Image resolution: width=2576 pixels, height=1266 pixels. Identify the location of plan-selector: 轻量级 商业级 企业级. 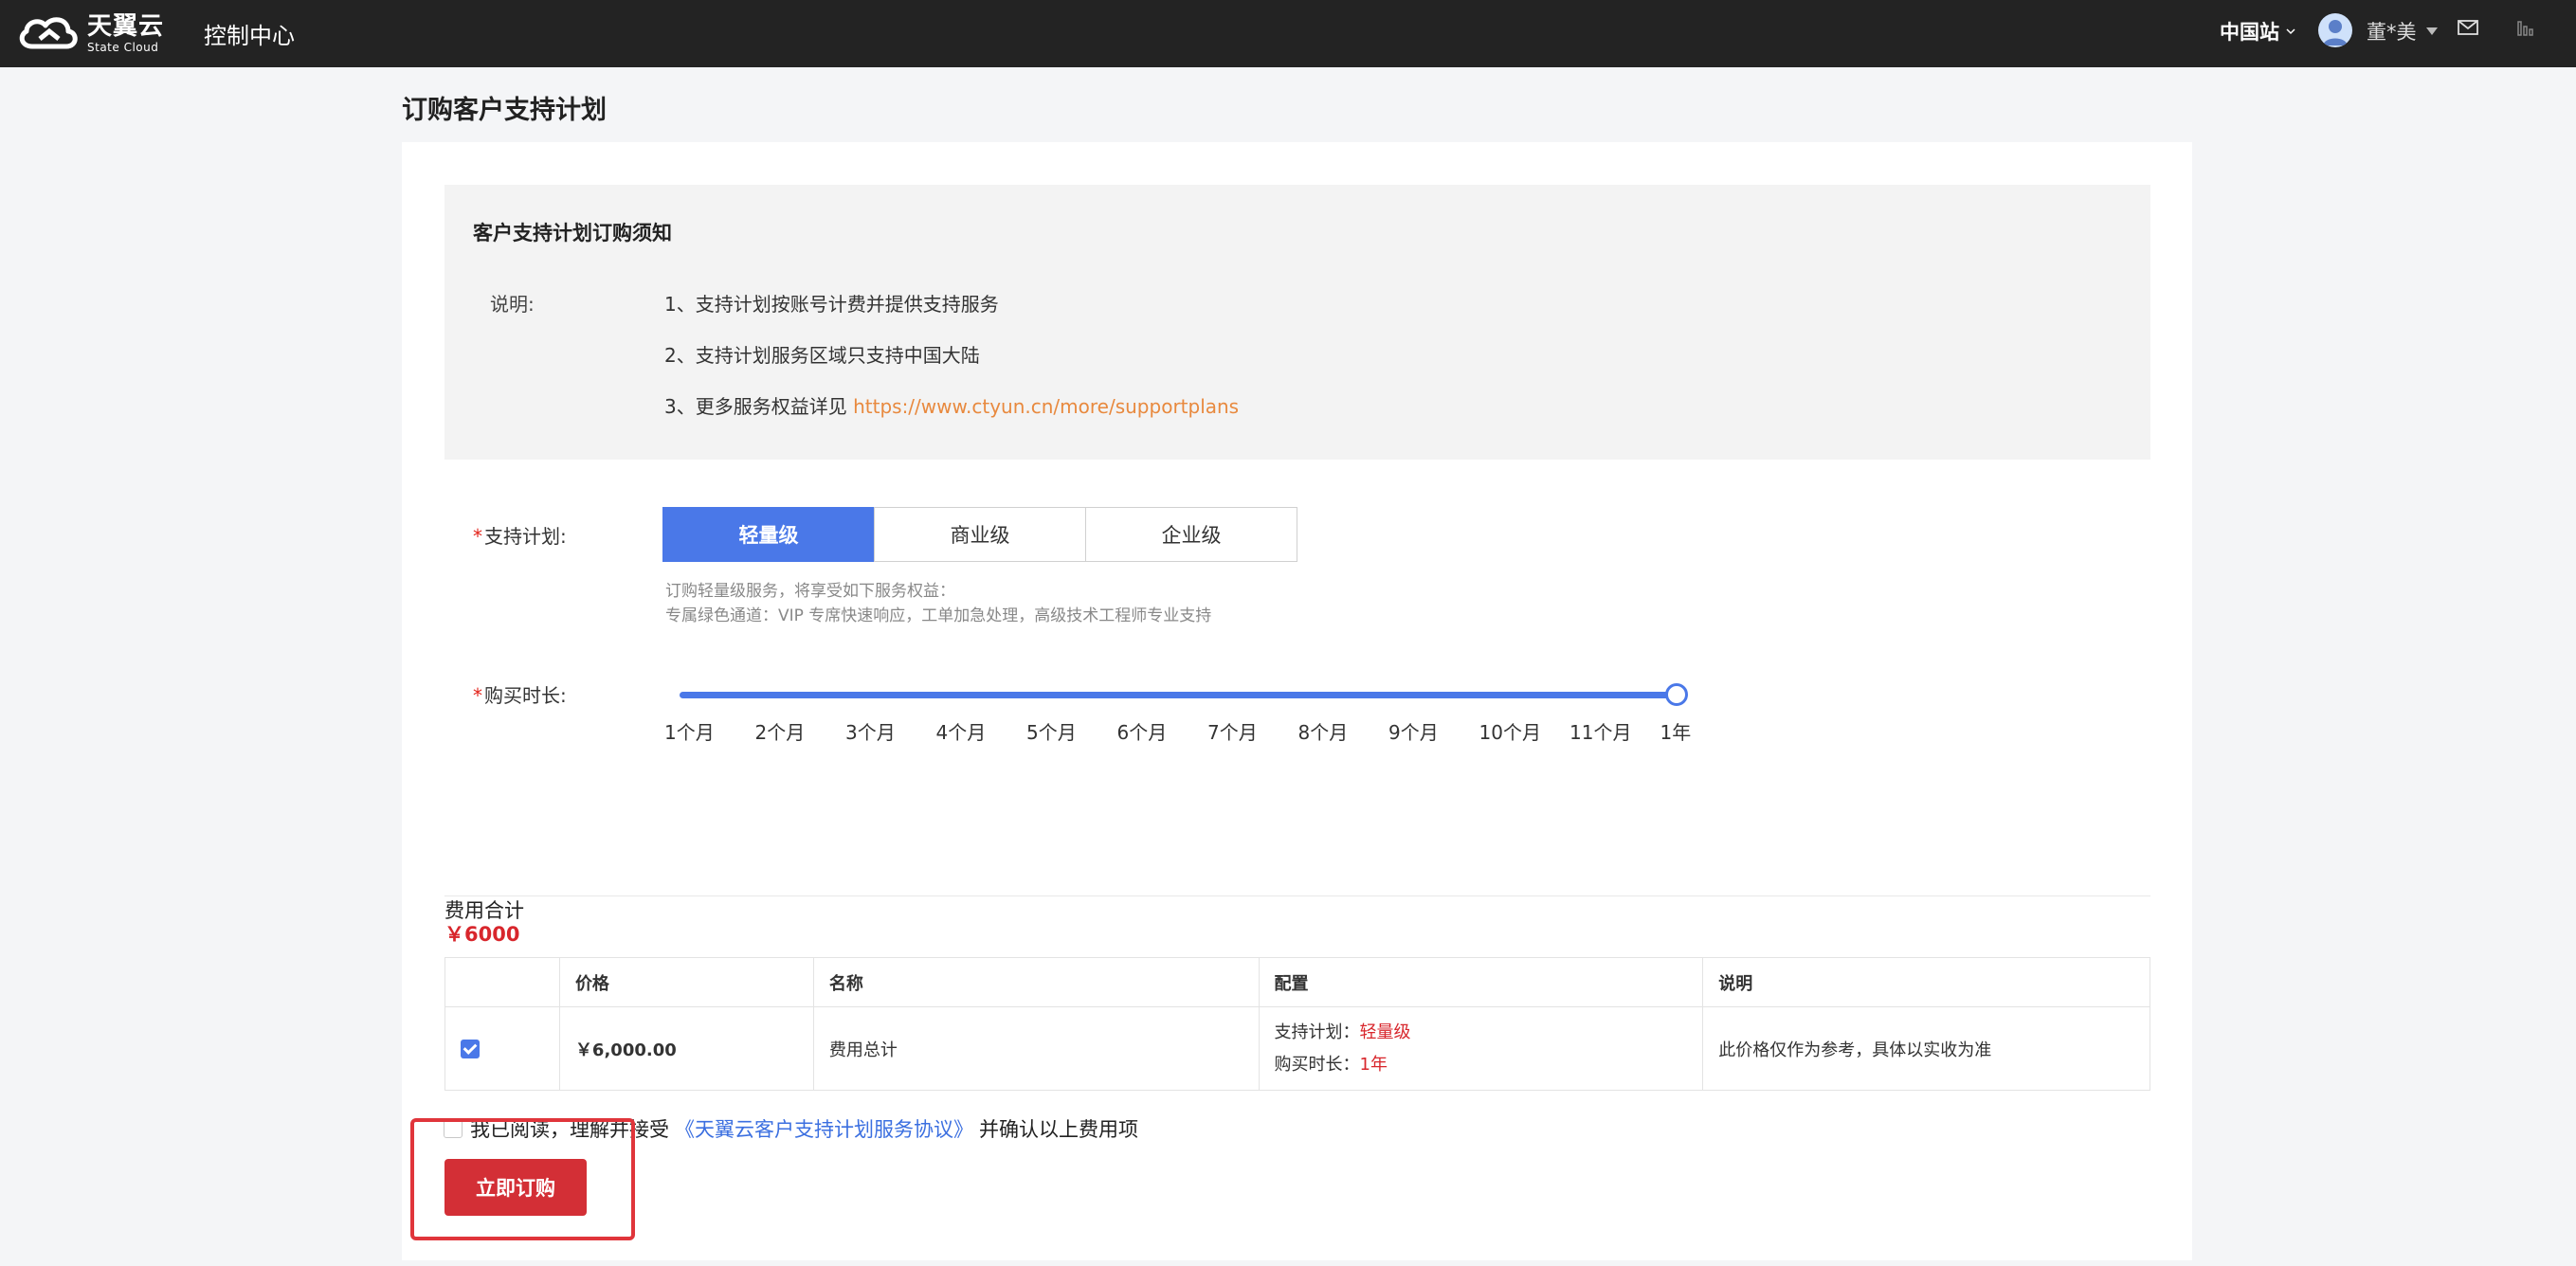
(979, 534).